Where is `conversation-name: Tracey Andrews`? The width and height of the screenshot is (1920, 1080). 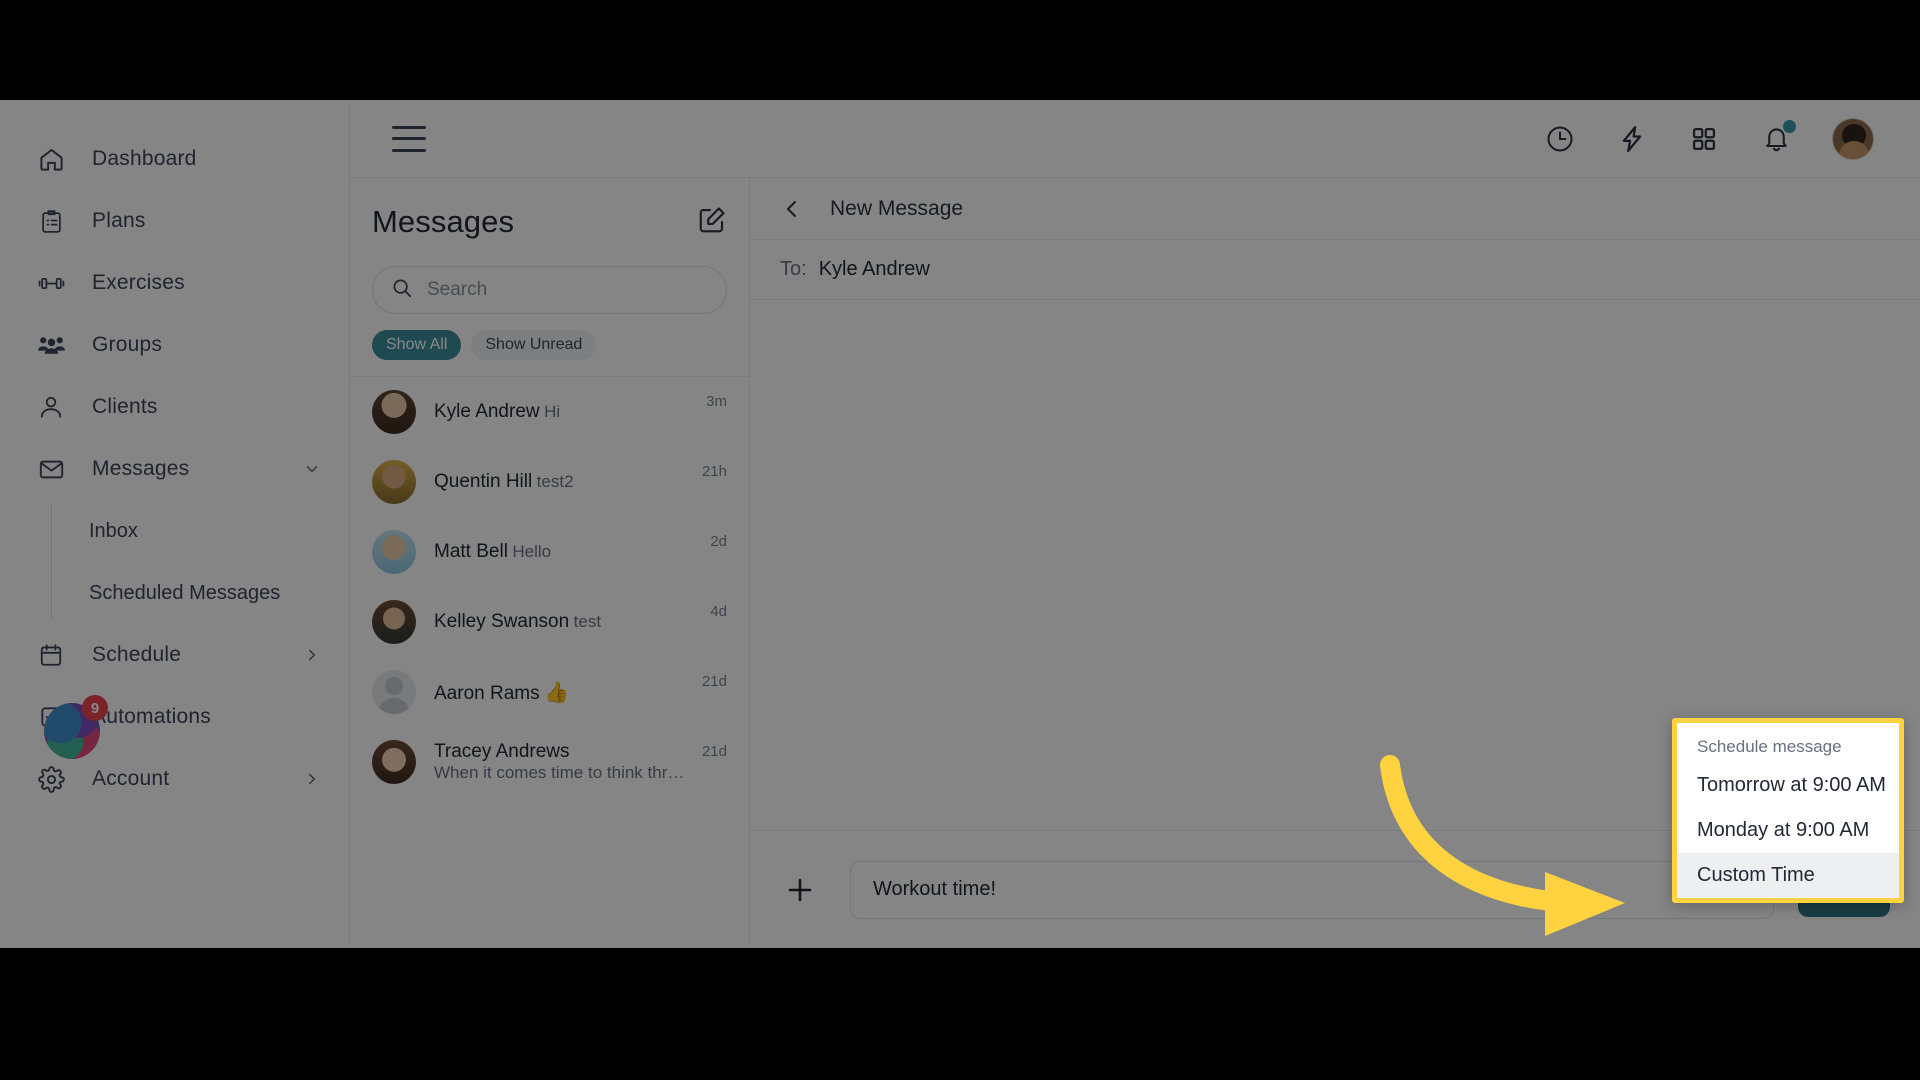 conversation-name: Tracey Andrews is located at coordinates (502, 751).